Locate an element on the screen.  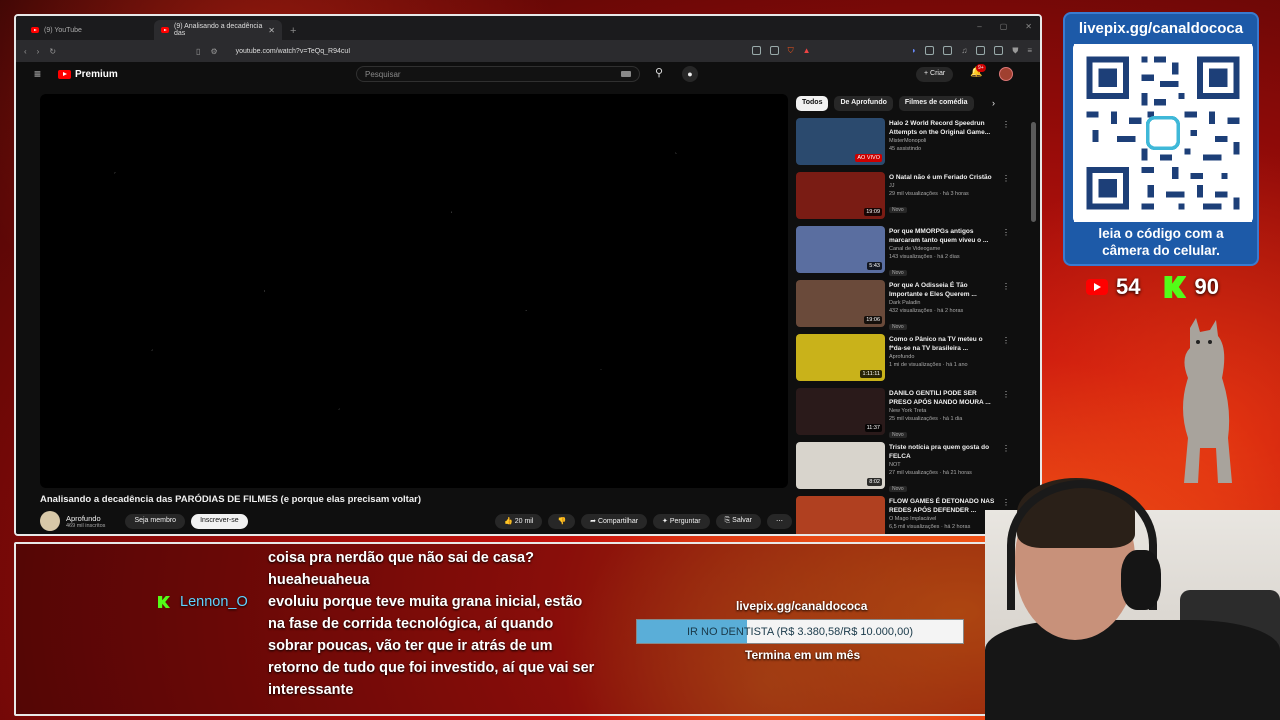
save-button: ⎘ Salvar is located at coordinates (738, 521).